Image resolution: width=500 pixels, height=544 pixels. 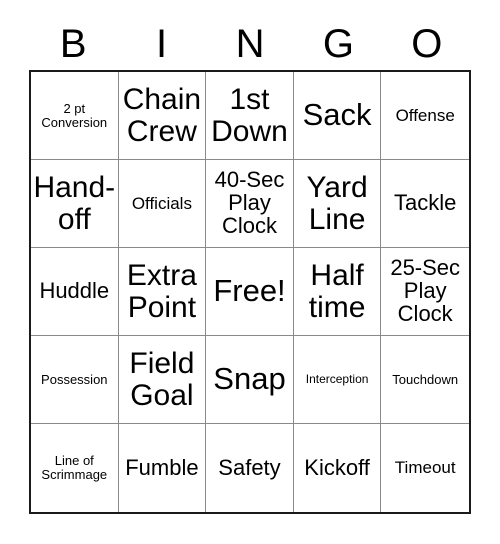 I want to click on bingo-cell-label: Hand- off, so click(x=74, y=203).